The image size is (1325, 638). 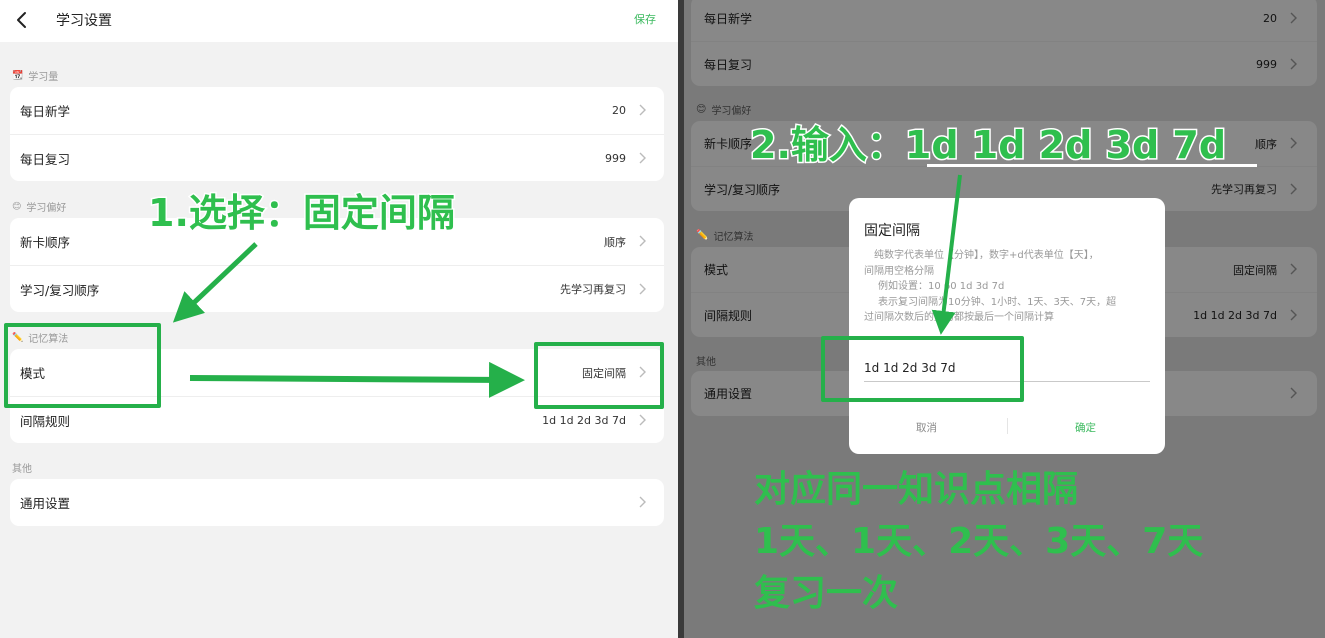 I want to click on highlight-input, so click(x=922, y=369).